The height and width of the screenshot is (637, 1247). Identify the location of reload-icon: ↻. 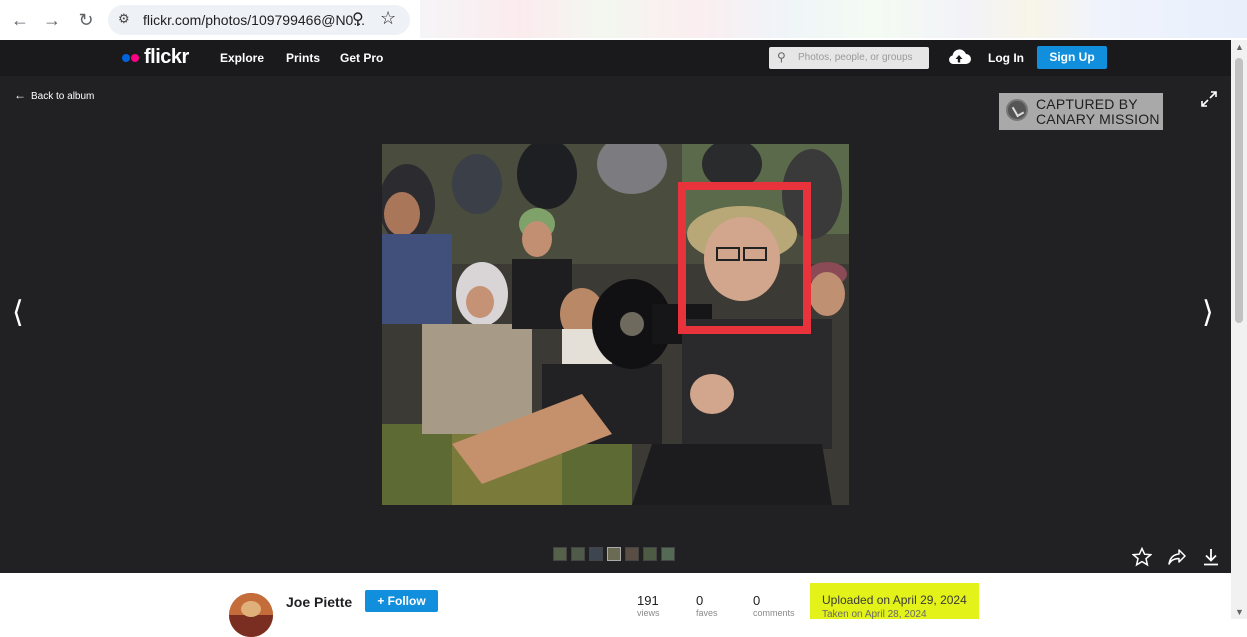
(86, 20).